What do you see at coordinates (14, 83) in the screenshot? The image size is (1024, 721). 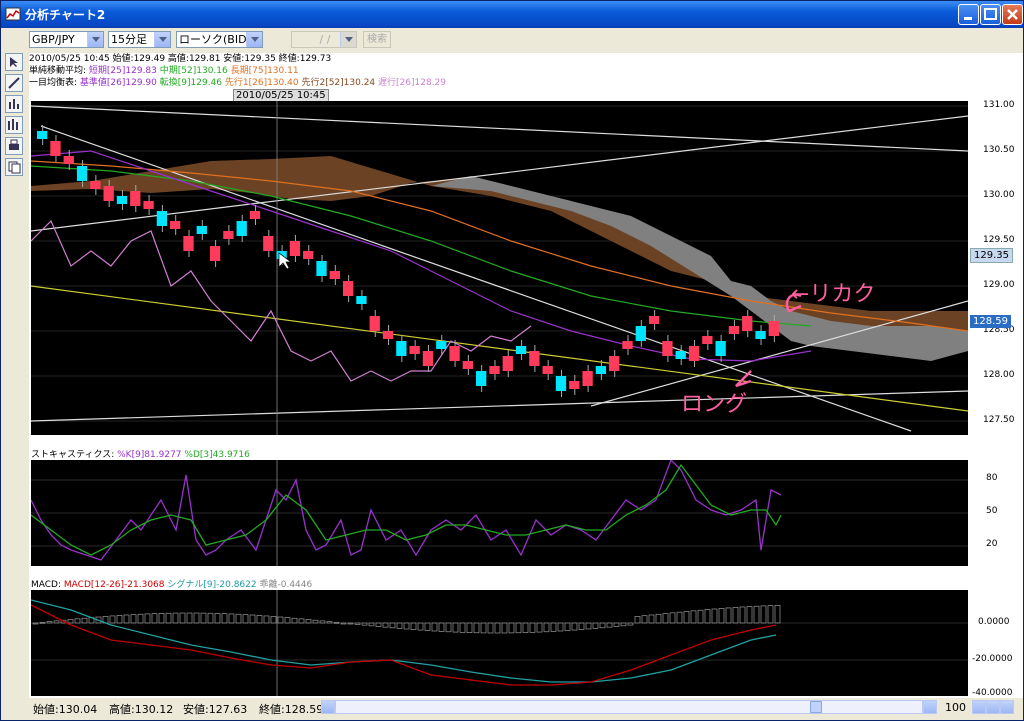 I see `trendline-tool-icon` at bounding box center [14, 83].